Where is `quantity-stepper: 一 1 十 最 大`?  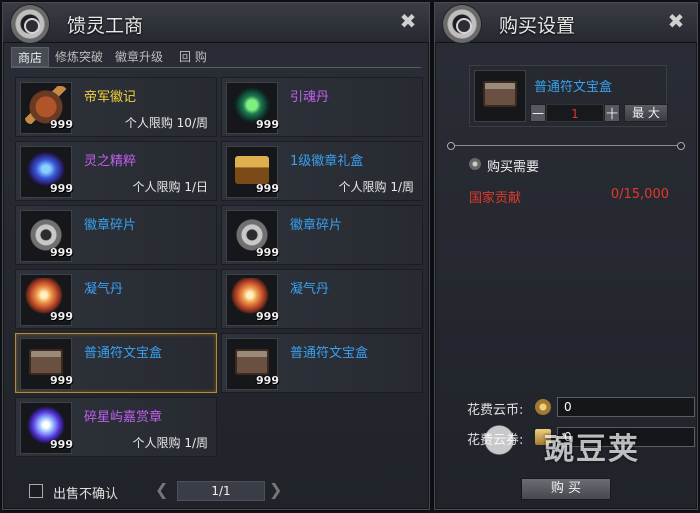
quantity-stepper: 一 1 十 最 大 is located at coordinates (599, 113).